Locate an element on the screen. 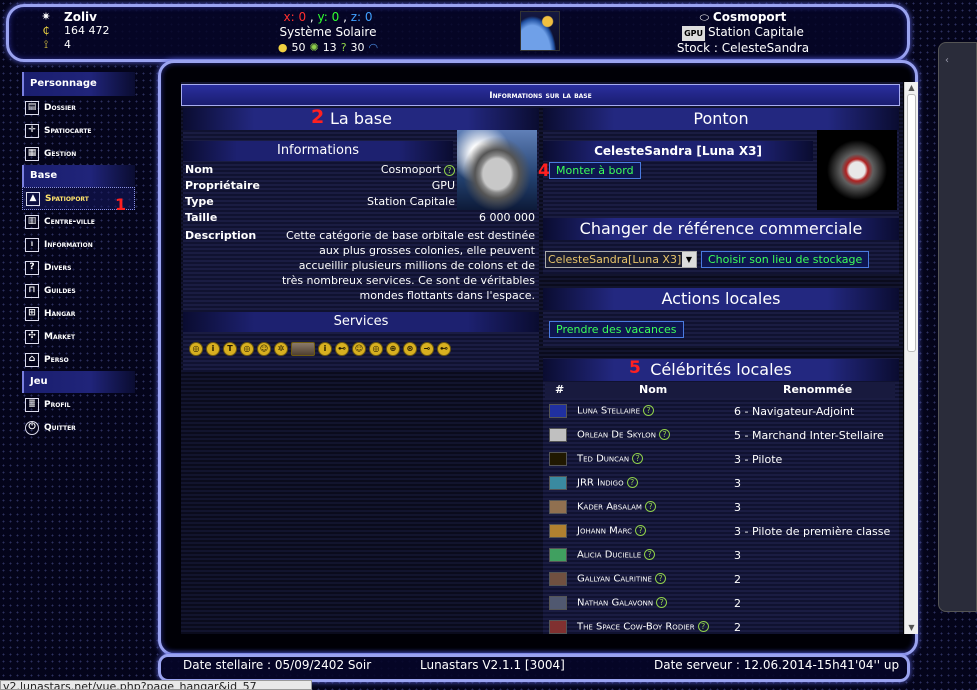  scroll-up-icon: ▲ is located at coordinates (911, 88).